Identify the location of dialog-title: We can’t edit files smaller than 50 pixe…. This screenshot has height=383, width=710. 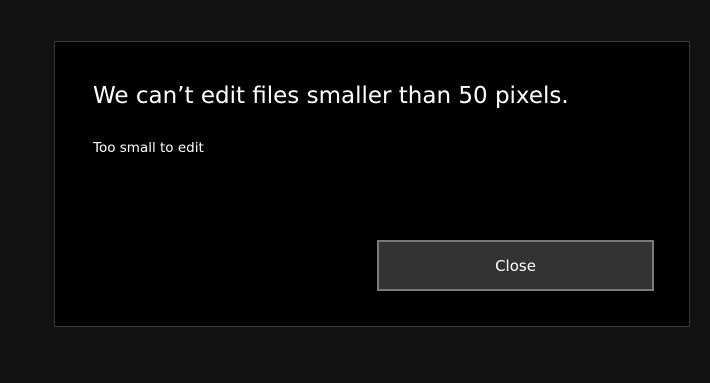
(331, 96).